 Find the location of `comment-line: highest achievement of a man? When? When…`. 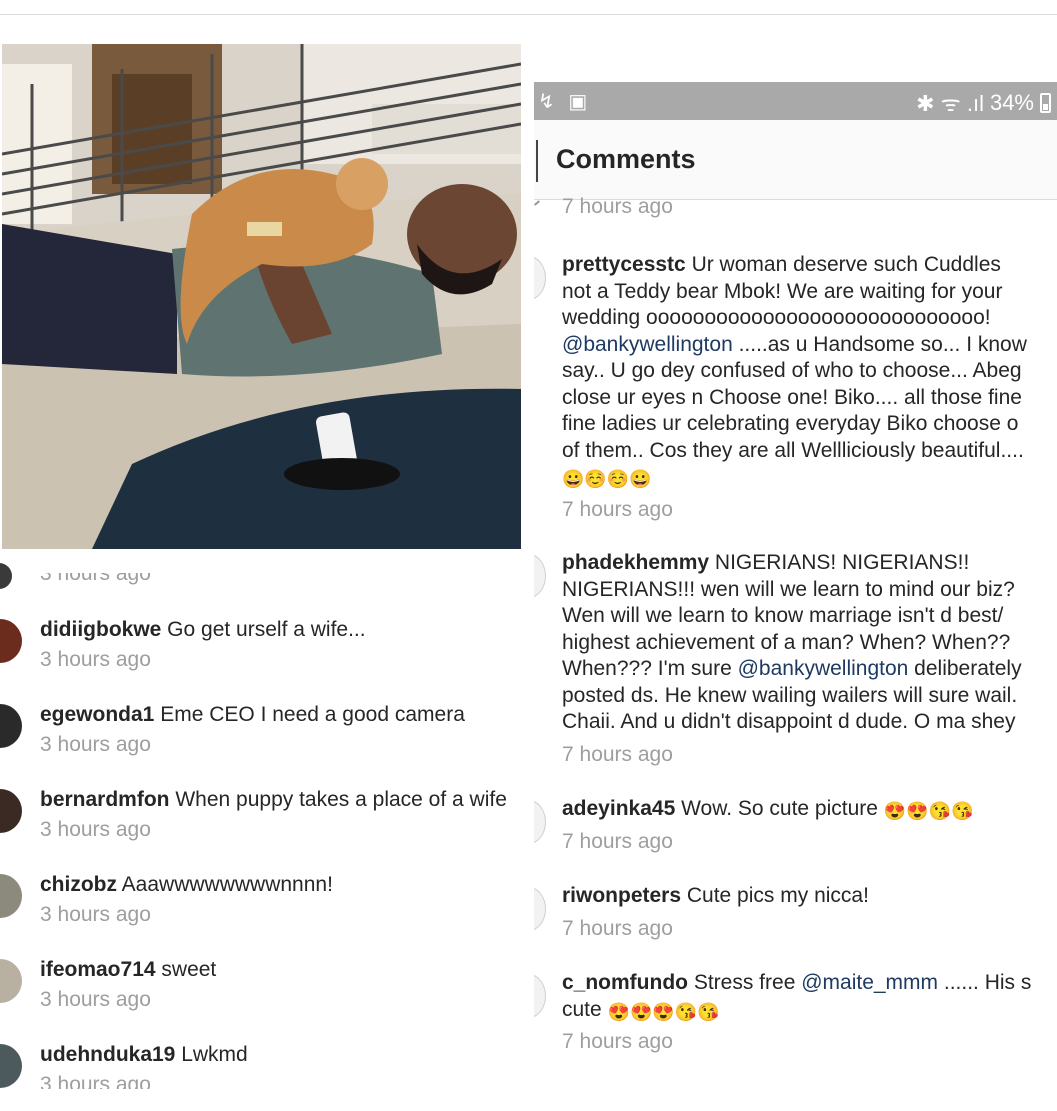

comment-line: highest achievement of a man? When? When… is located at coordinates (786, 642).